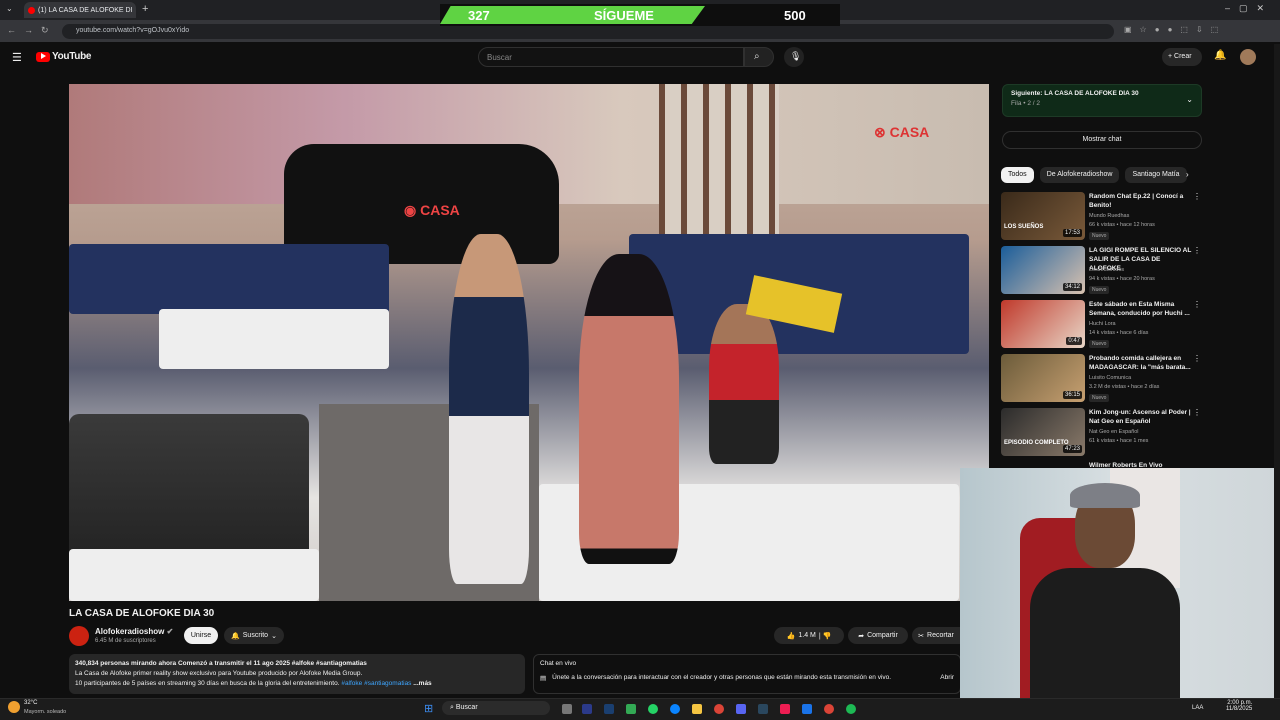 The width and height of the screenshot is (1280, 720). What do you see at coordinates (1043, 270) in the screenshot?
I see `video-thumbnail: 34:12` at bounding box center [1043, 270].